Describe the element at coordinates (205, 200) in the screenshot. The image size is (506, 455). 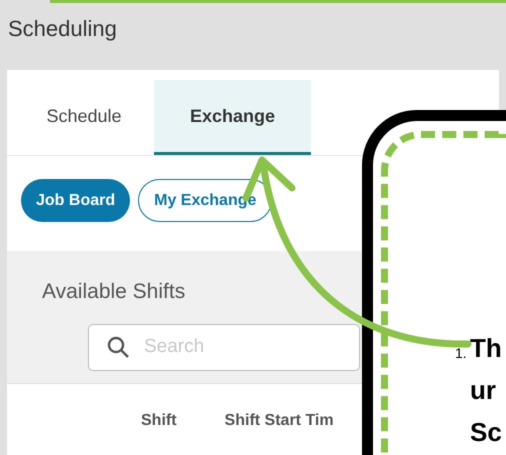
I see `toggle-button: My Exchange` at that location.